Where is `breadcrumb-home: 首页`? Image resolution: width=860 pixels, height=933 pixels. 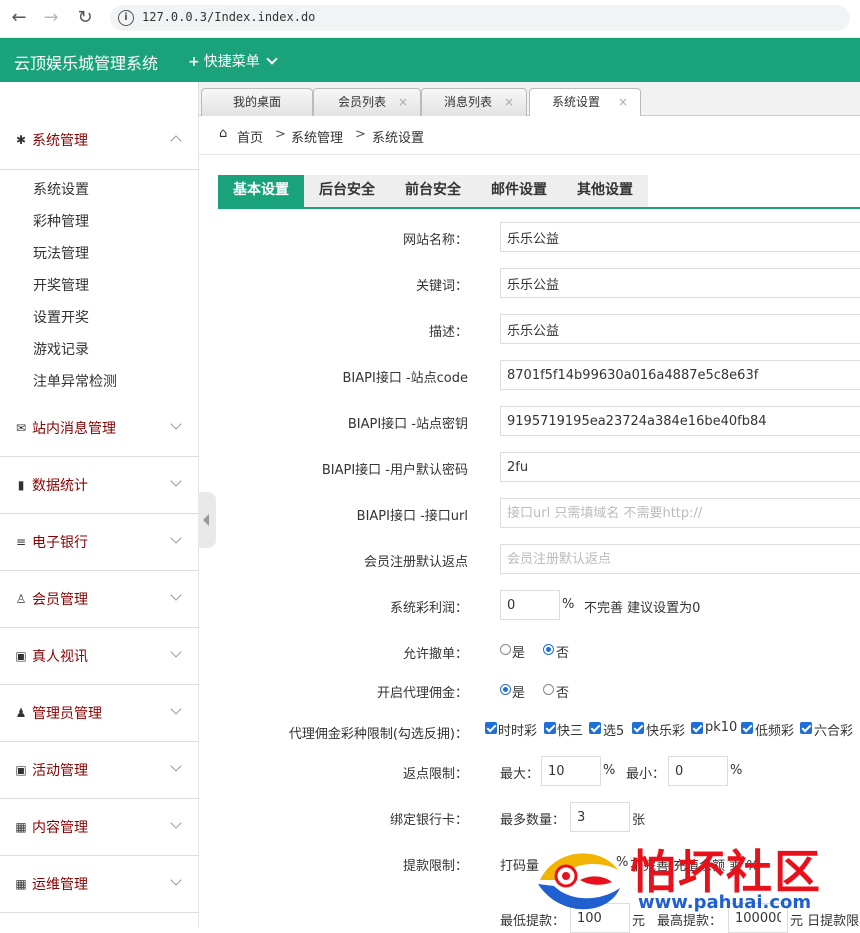 breadcrumb-home: 首页 is located at coordinates (250, 136).